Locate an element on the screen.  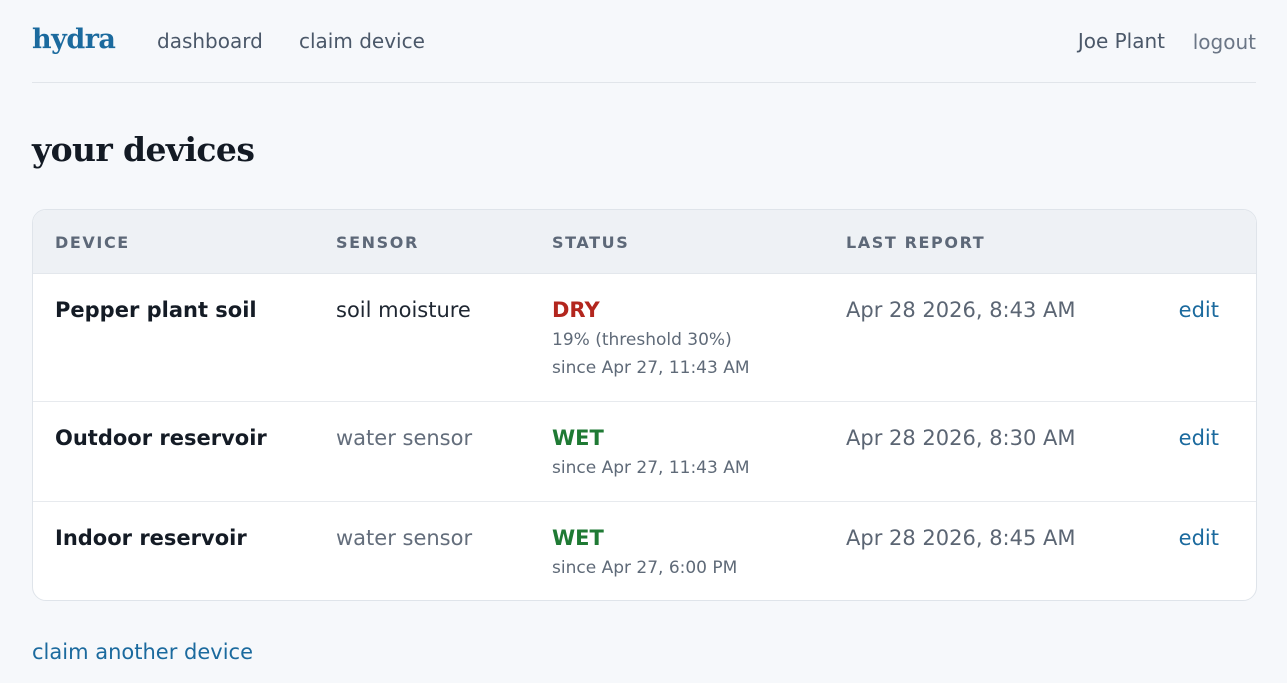
column-header-device: DEVICE is located at coordinates (92, 242).